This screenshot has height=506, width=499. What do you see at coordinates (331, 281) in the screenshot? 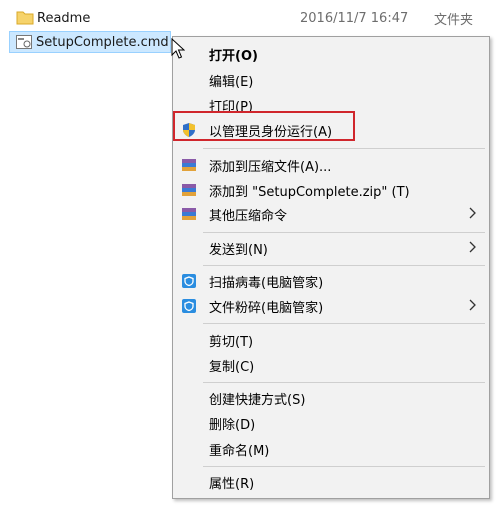
I see `menu-item-scan-virus: 扫描病毒(电脑管家)` at bounding box center [331, 281].